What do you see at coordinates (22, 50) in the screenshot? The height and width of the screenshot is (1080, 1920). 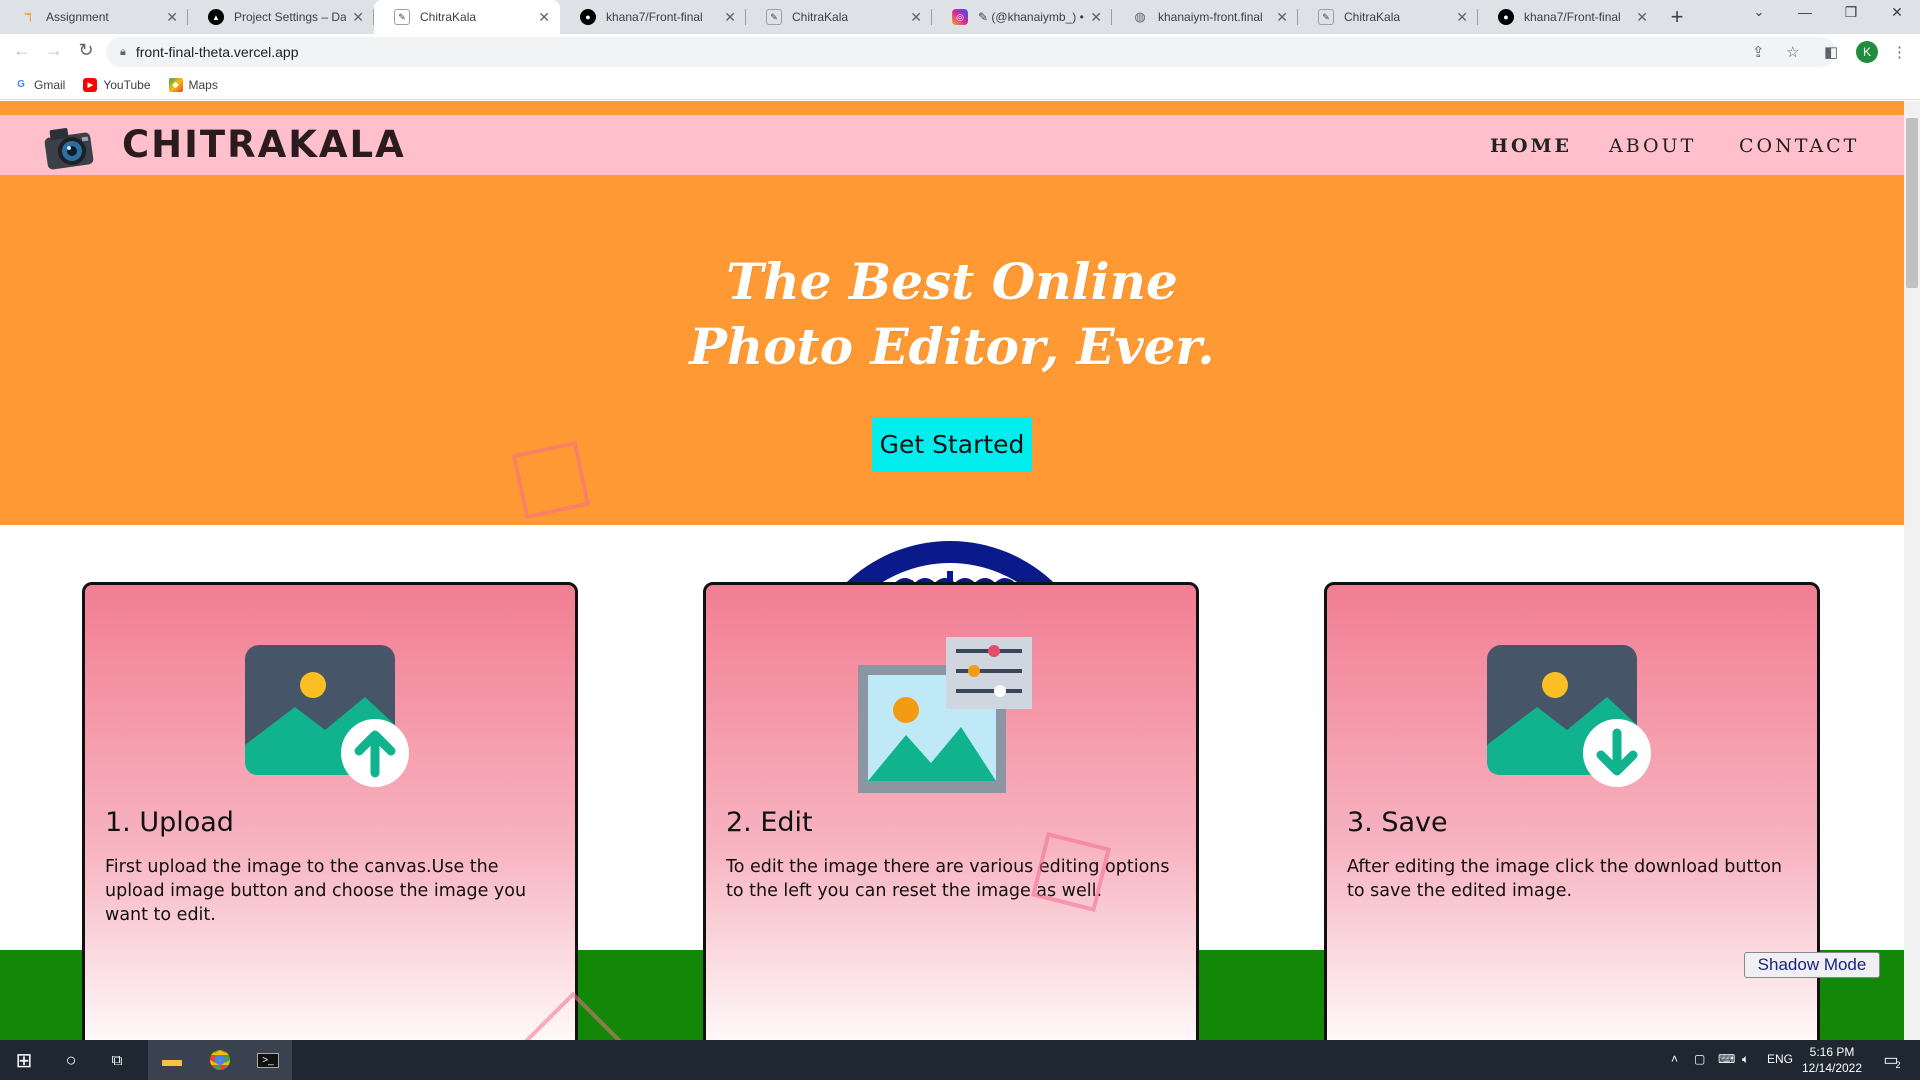 I see `back-button: ←` at bounding box center [22, 50].